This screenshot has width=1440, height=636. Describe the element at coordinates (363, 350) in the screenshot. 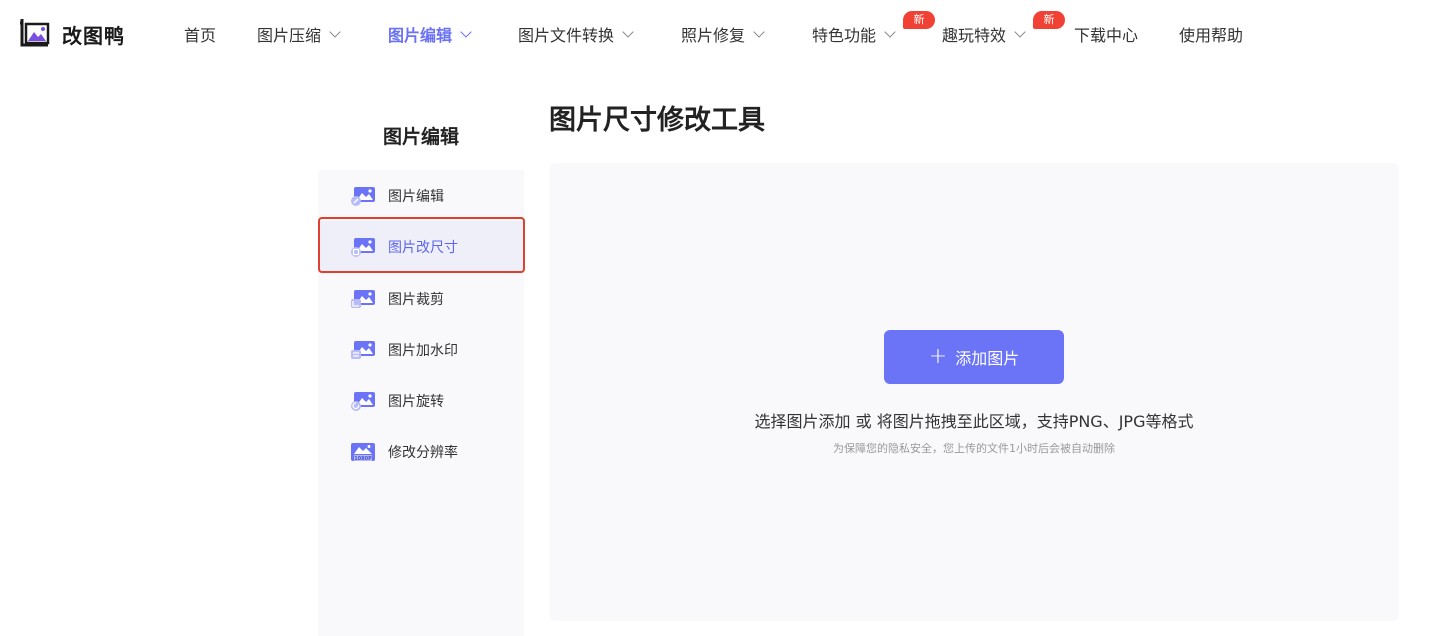

I see `image-watermark-icon` at that location.